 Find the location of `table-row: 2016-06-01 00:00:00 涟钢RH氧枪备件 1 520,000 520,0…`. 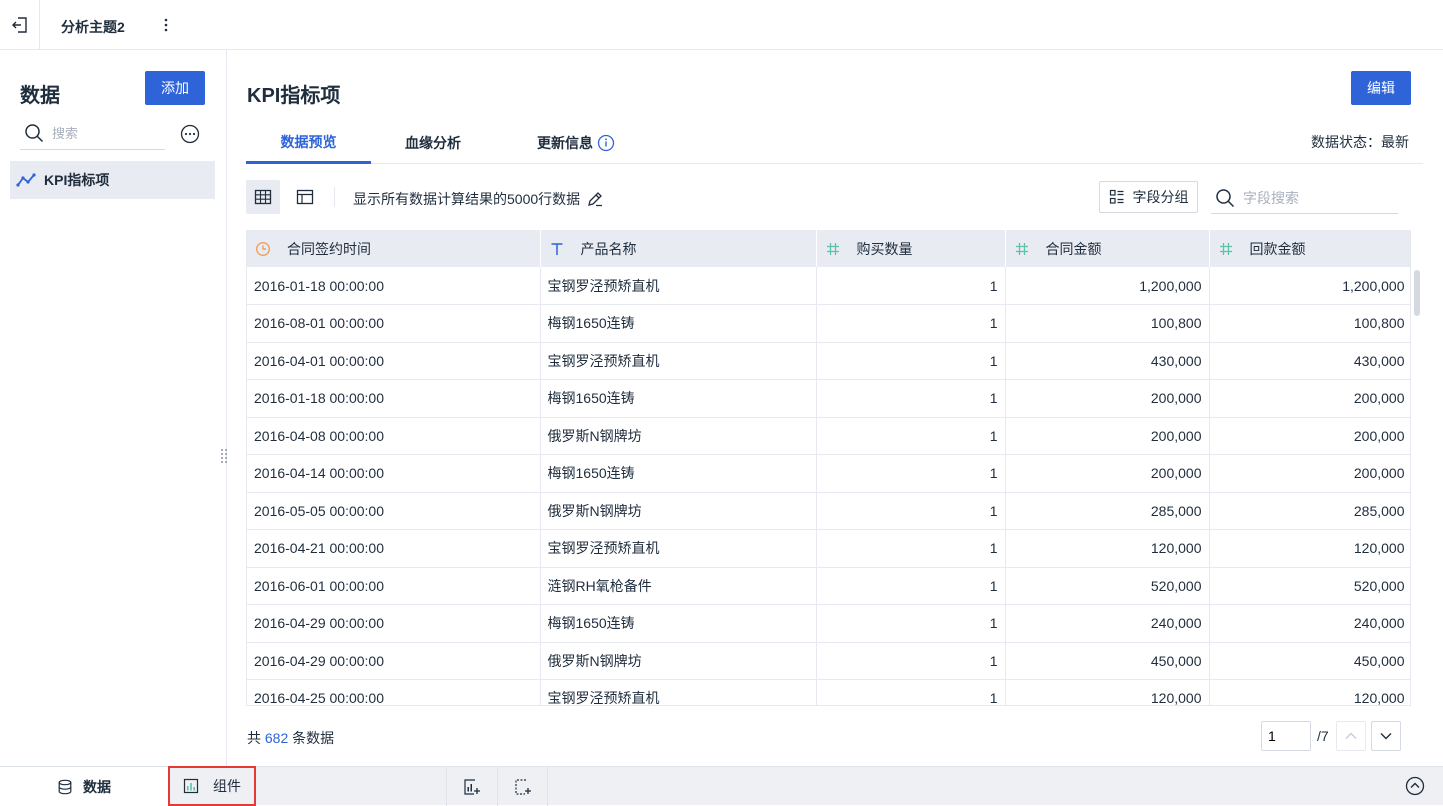

table-row: 2016-06-01 00:00:00 涟钢RH氧枪备件 1 520,000 520,0… is located at coordinates (828, 586).